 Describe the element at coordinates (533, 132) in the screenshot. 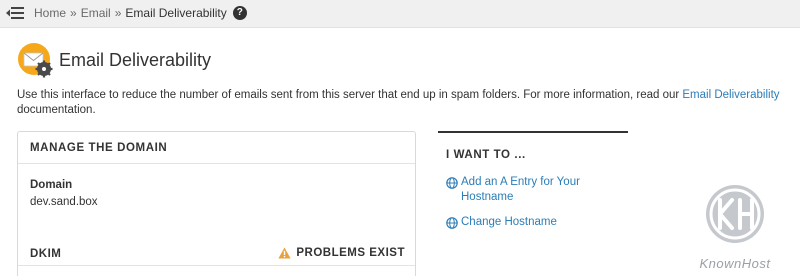

I see `sidebar-divider` at that location.